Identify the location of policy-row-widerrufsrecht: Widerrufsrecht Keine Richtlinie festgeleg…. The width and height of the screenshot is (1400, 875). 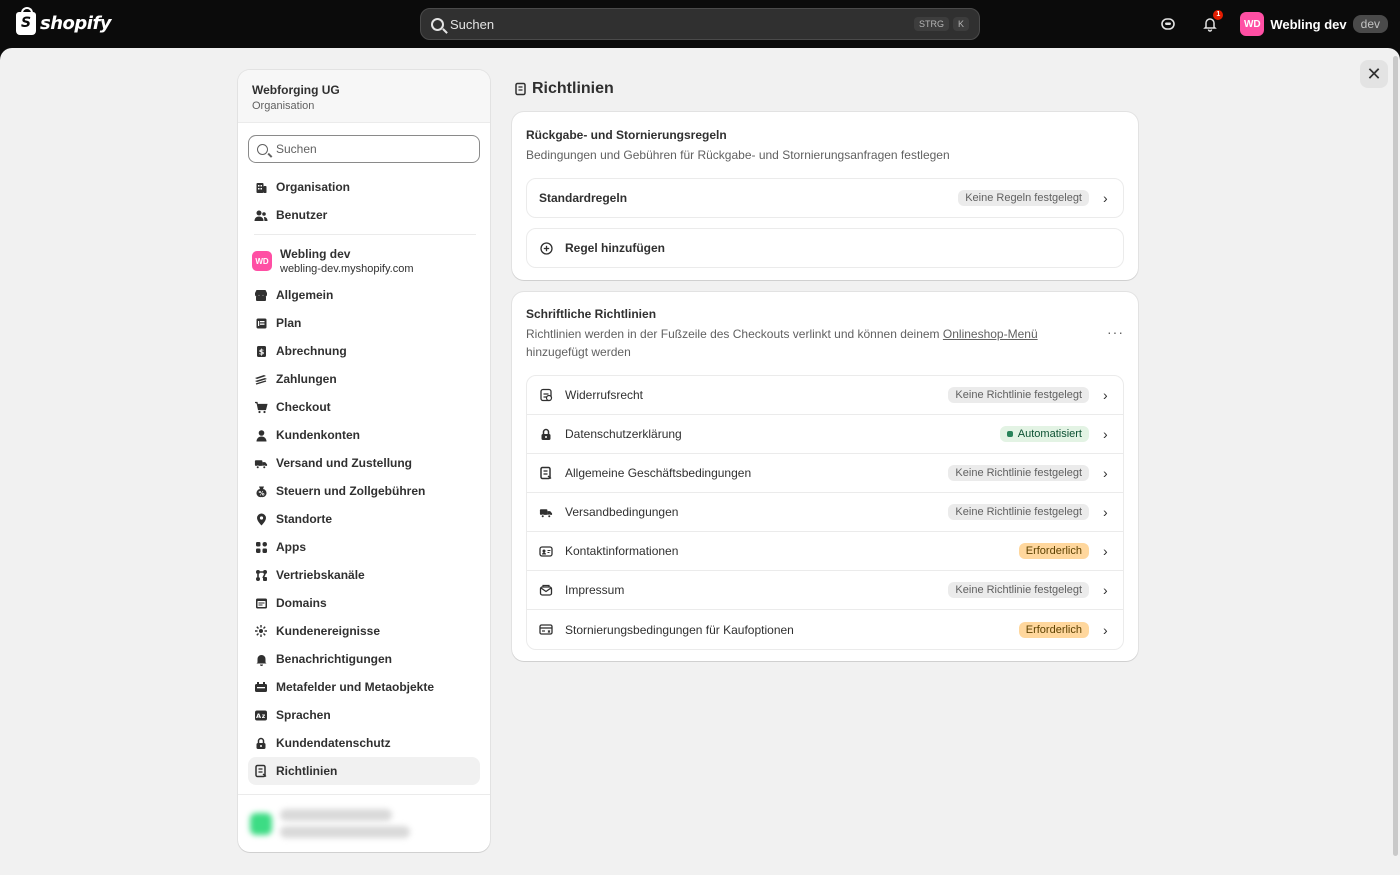
(825, 395).